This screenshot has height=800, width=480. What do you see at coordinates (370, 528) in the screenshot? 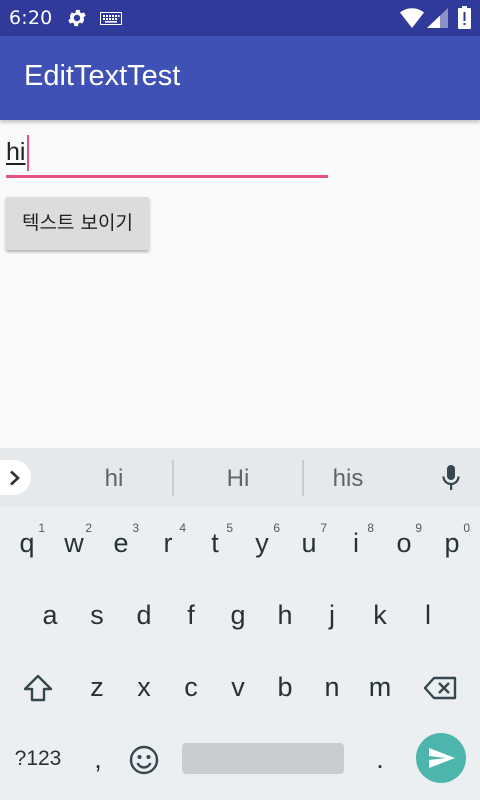
I see `key-hint: 8` at bounding box center [370, 528].